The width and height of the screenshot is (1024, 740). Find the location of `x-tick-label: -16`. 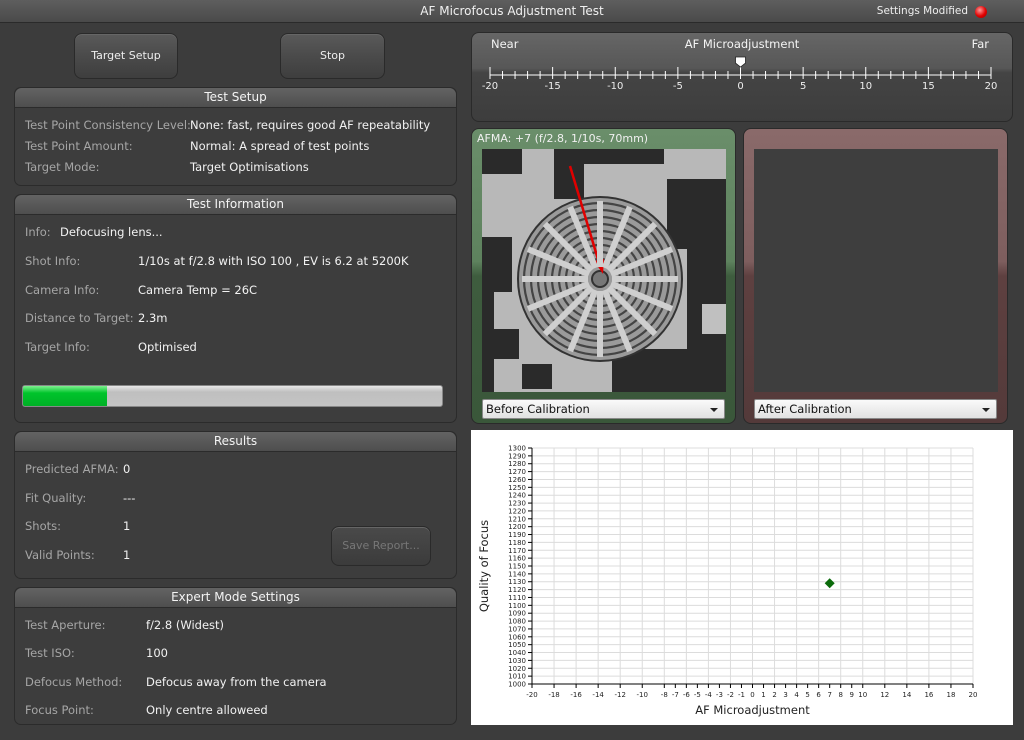

x-tick-label: -16 is located at coordinates (576, 695).